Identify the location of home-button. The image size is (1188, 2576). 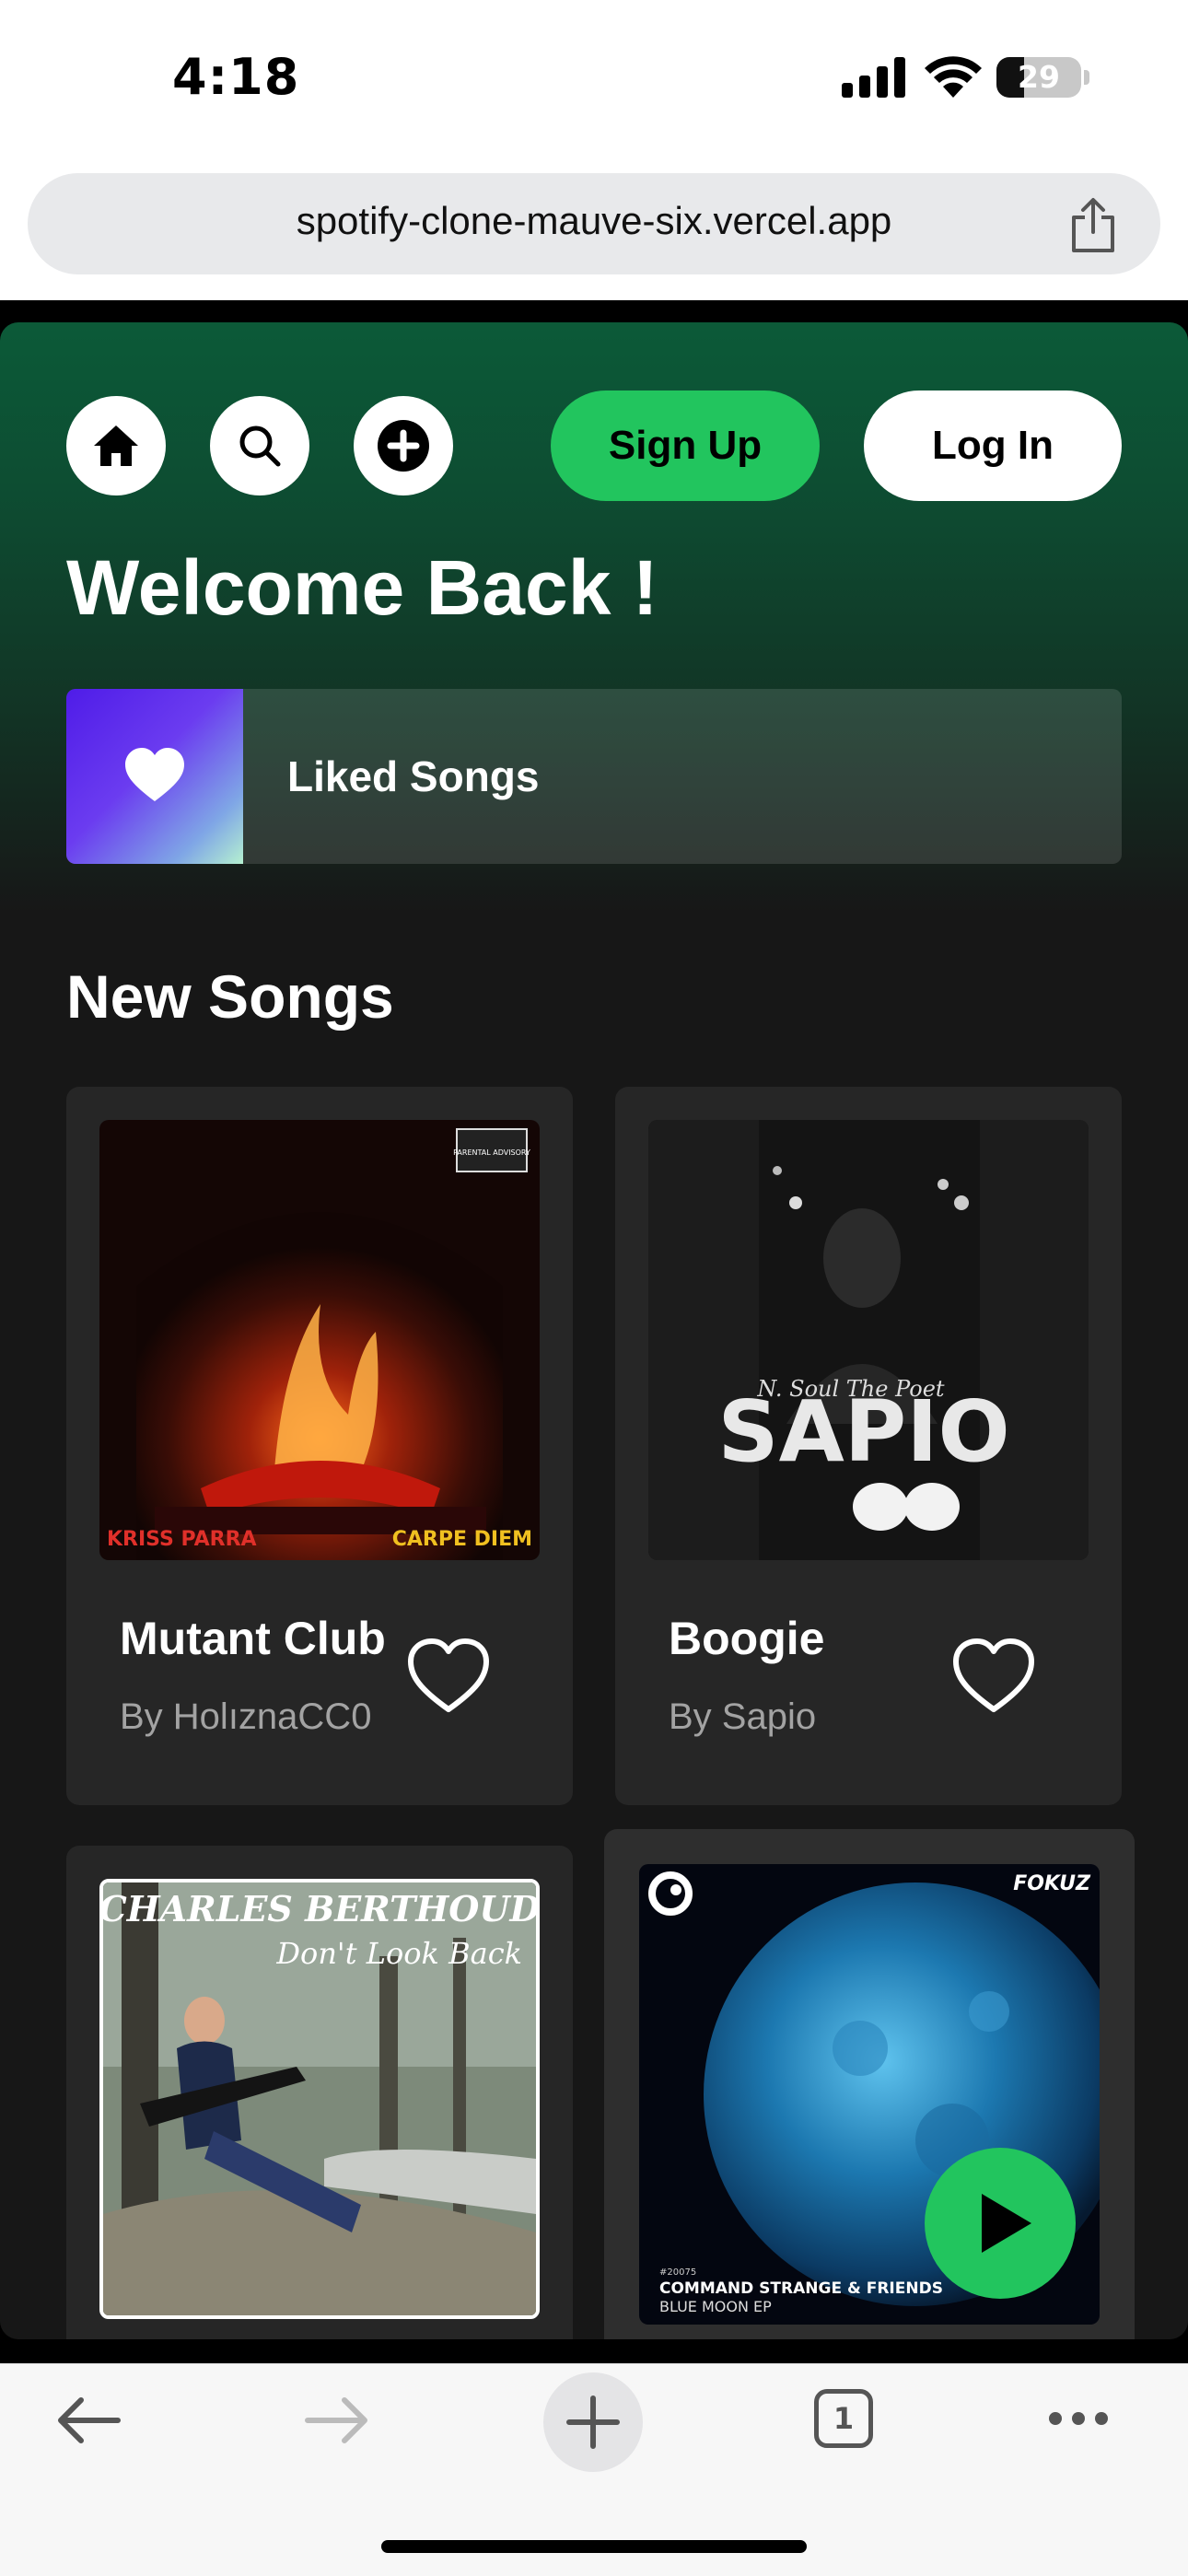
(116, 445).